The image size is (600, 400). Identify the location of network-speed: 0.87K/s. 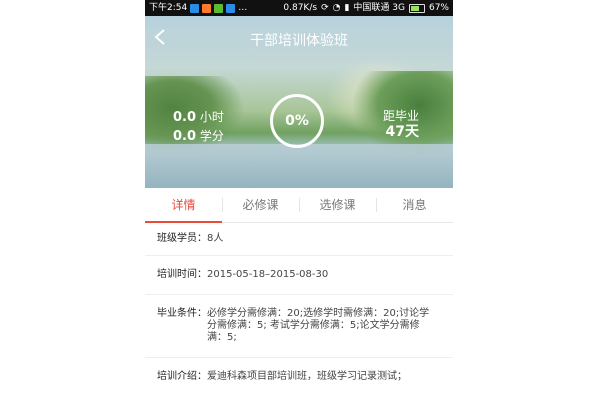
(300, 8).